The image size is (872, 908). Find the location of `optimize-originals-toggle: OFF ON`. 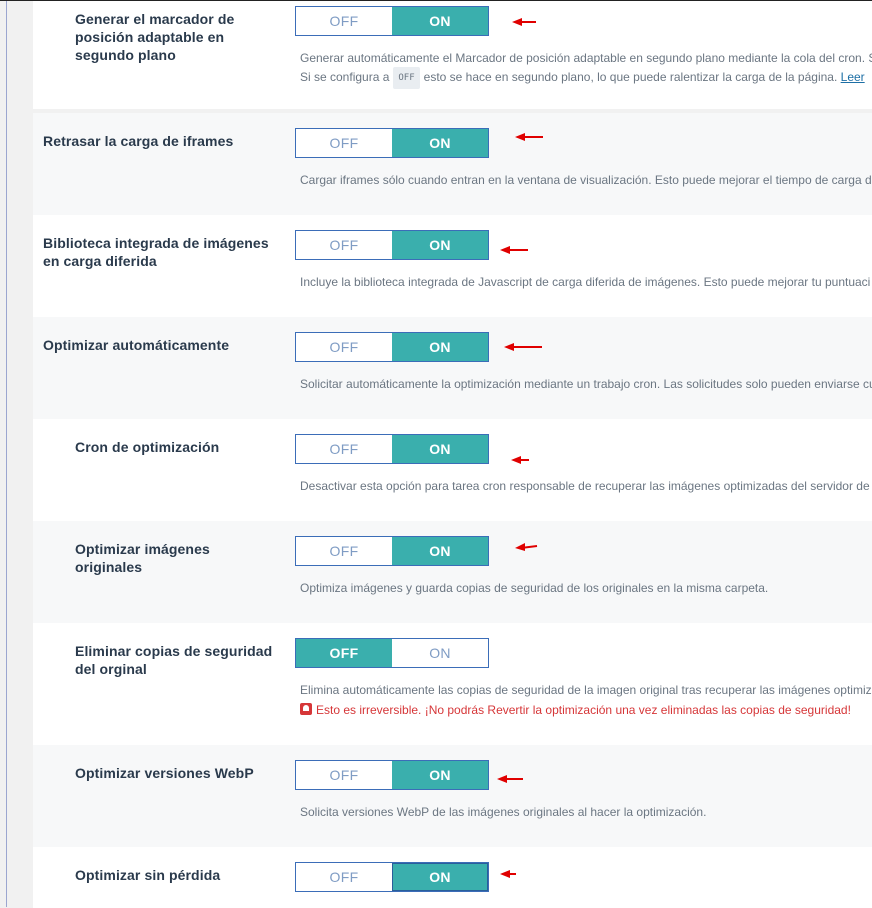

optimize-originals-toggle: OFF ON is located at coordinates (392, 551).